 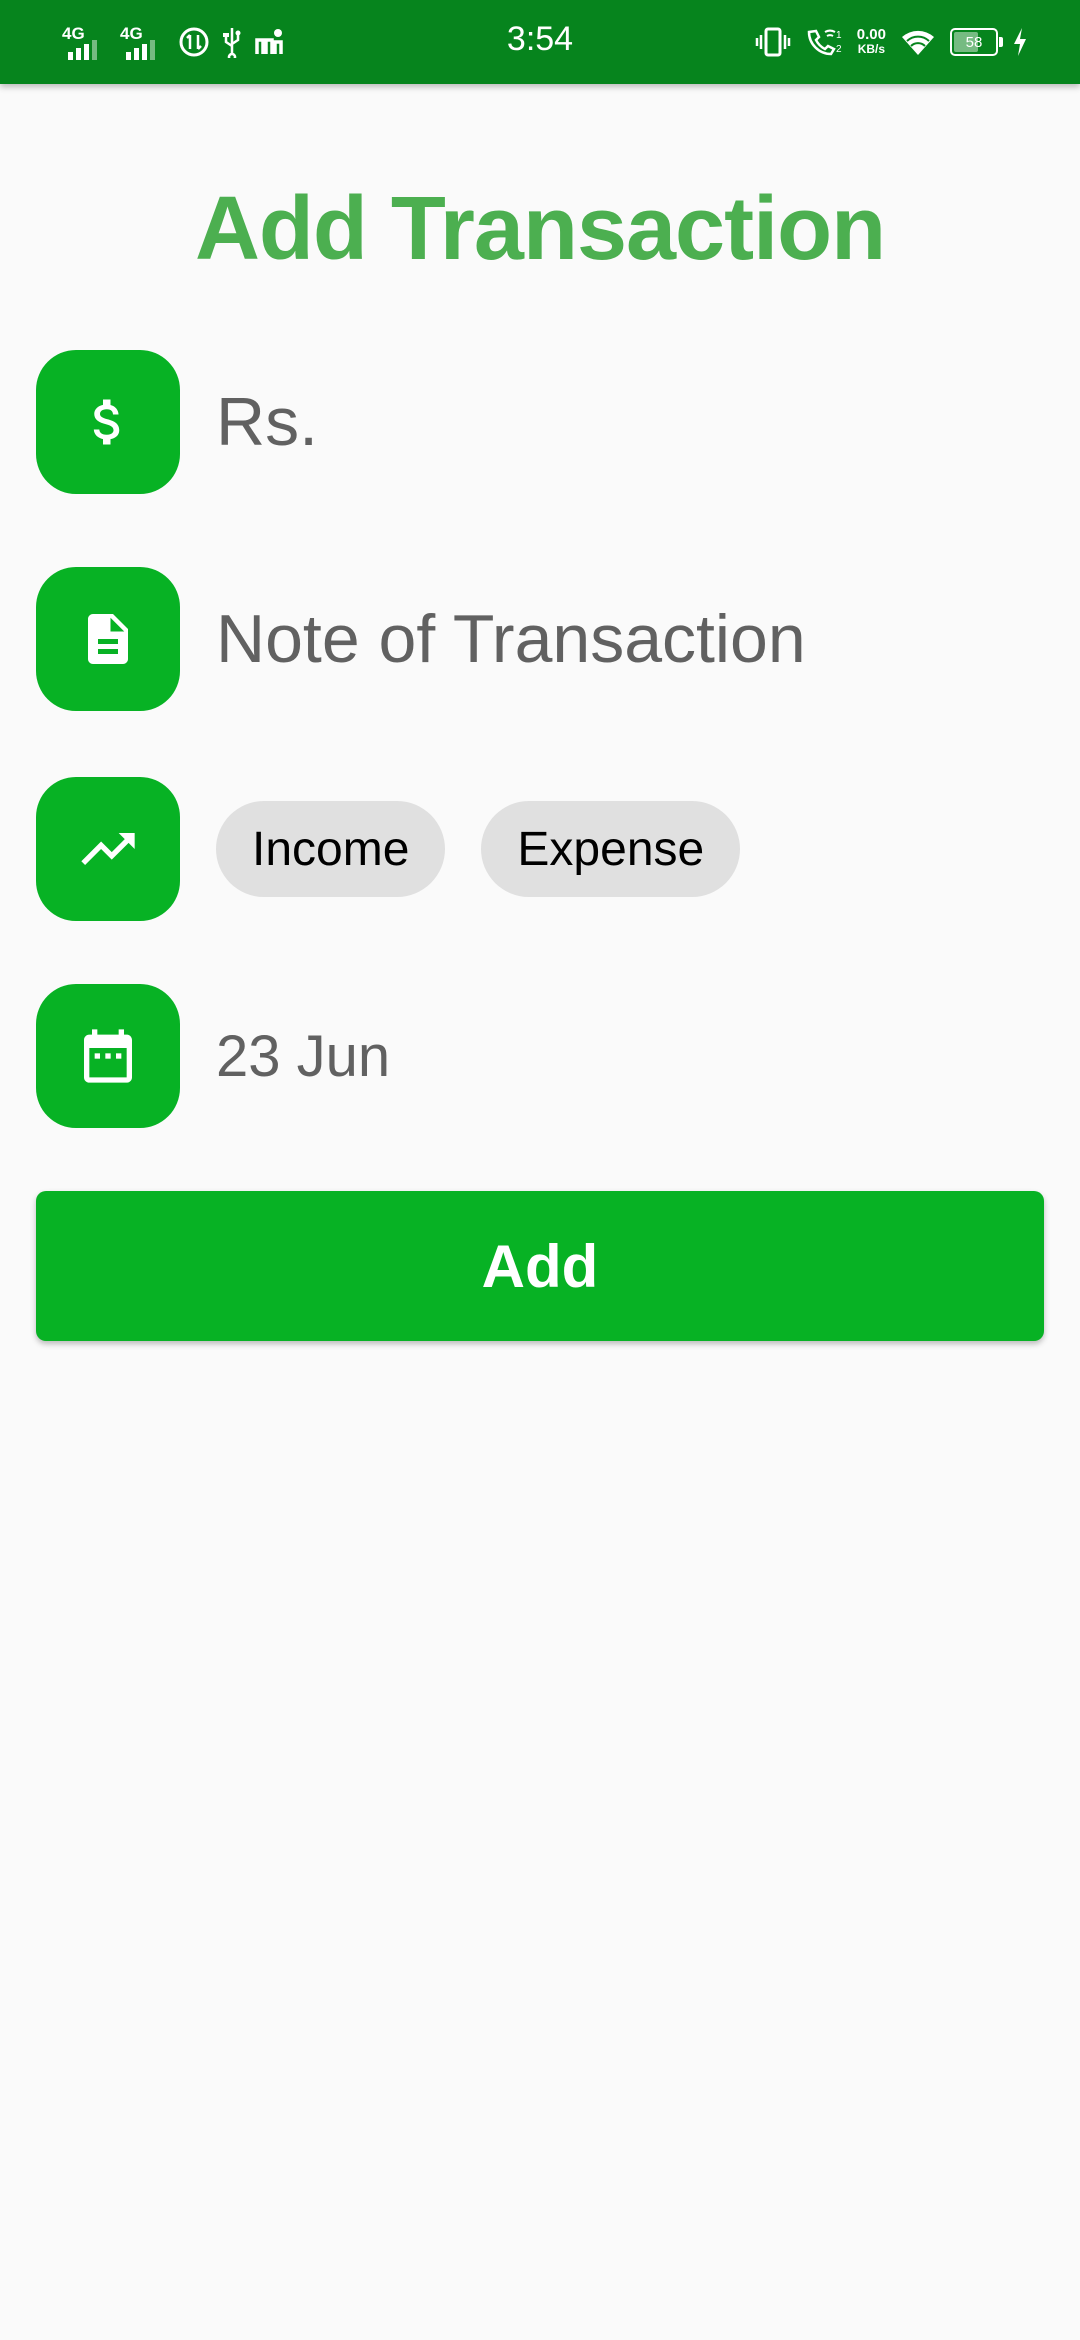 I want to click on data-speed: 0.00 KB/s, so click(x=871, y=42).